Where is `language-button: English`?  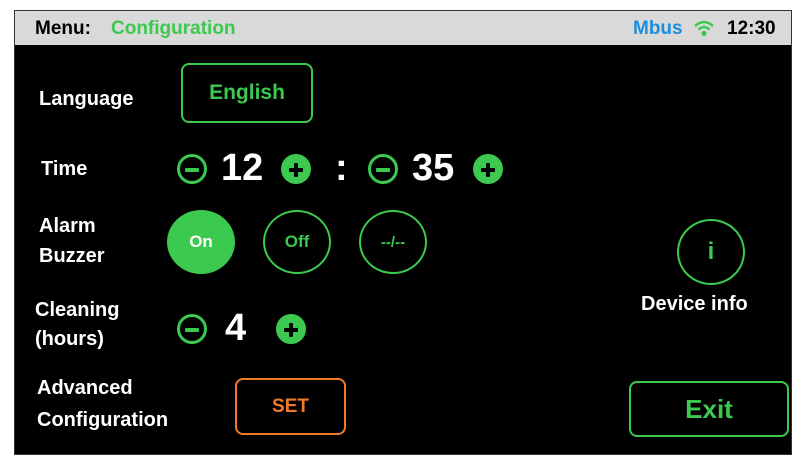 language-button: English is located at coordinates (247, 93).